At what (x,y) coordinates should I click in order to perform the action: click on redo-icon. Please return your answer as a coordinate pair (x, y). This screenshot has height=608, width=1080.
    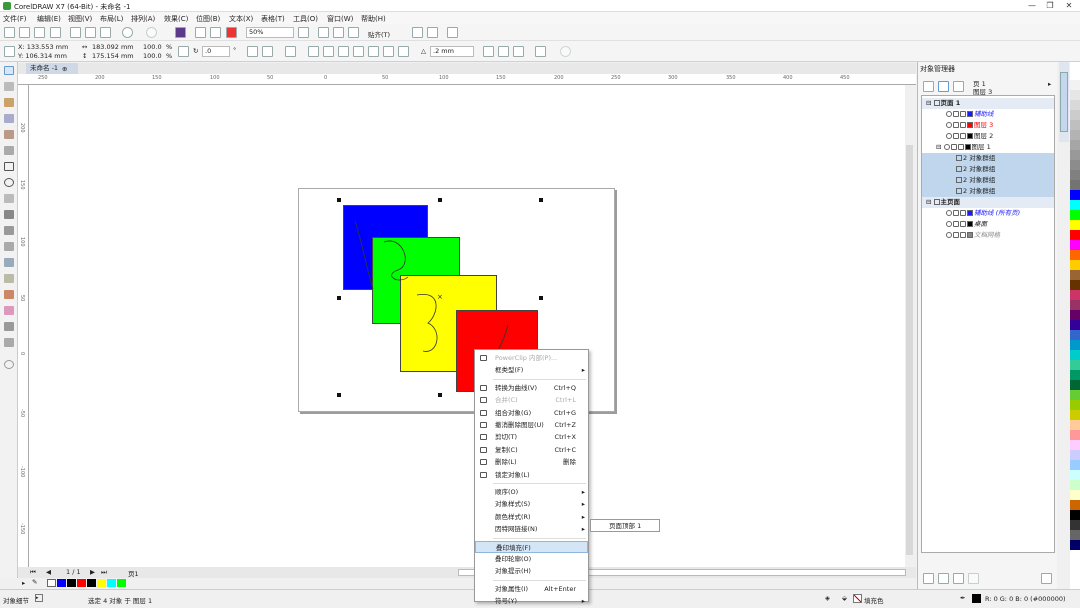
    Looking at the image, I should click on (151, 32).